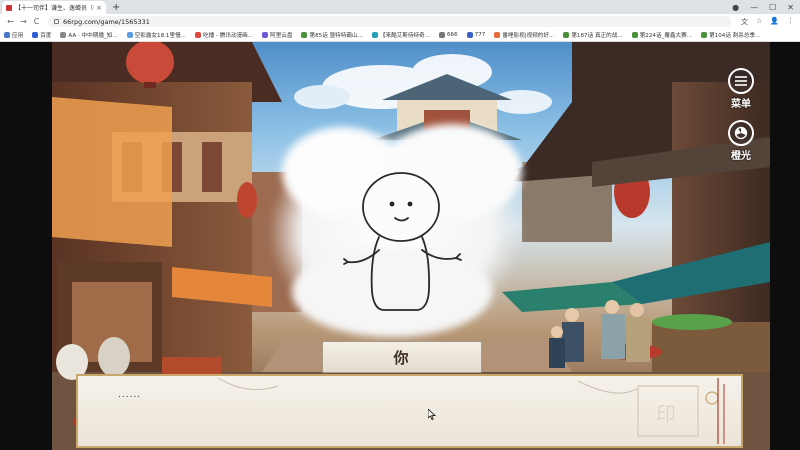  What do you see at coordinates (10, 21) in the screenshot?
I see `back-button: ←` at bounding box center [10, 21].